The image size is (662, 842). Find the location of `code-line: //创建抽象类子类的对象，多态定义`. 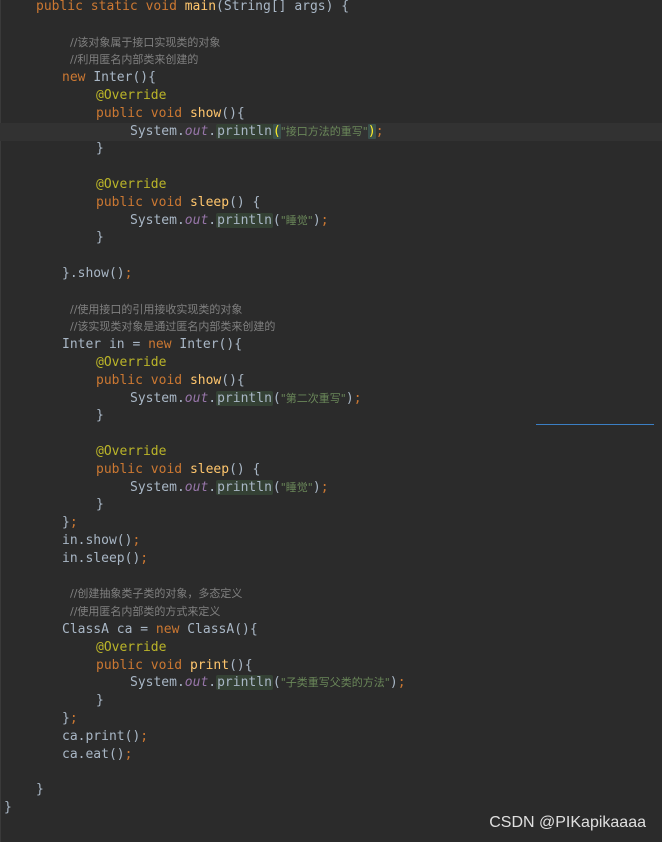

code-line: //创建抽象类子类的对象，多态定义 is located at coordinates (331, 594).